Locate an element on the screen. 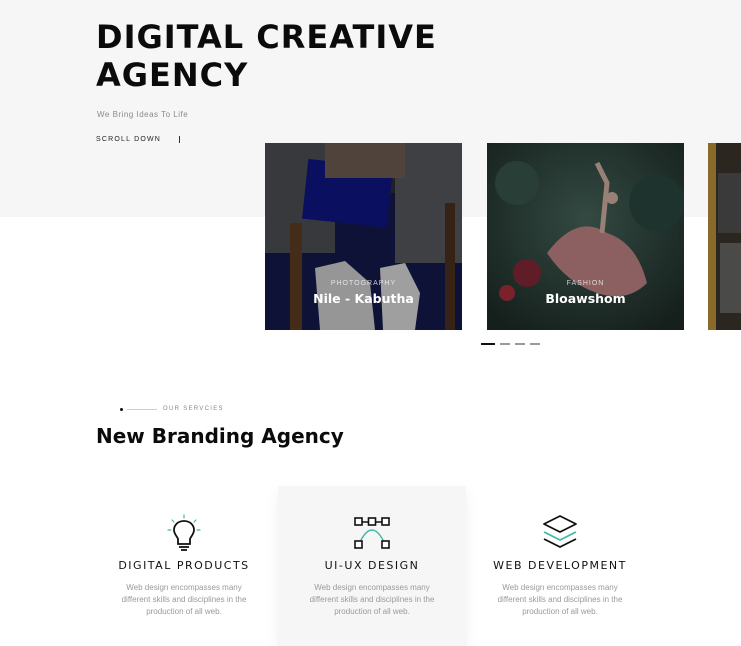 The image size is (741, 646). service-title: DIGITAL PRODUCTS is located at coordinates (184, 565).